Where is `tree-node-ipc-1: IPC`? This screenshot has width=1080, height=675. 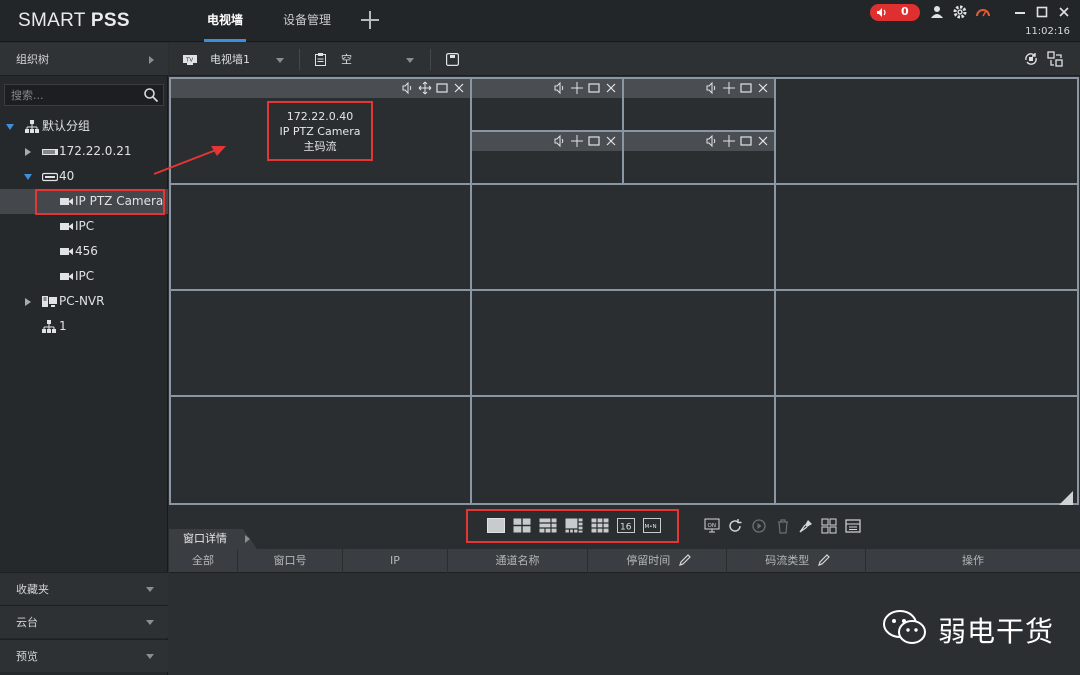 tree-node-ipc-1: IPC is located at coordinates (84, 226).